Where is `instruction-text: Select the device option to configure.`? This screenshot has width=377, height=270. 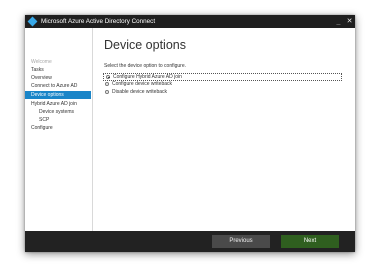
instruction-text: Select the device option to configure. is located at coordinates (145, 66).